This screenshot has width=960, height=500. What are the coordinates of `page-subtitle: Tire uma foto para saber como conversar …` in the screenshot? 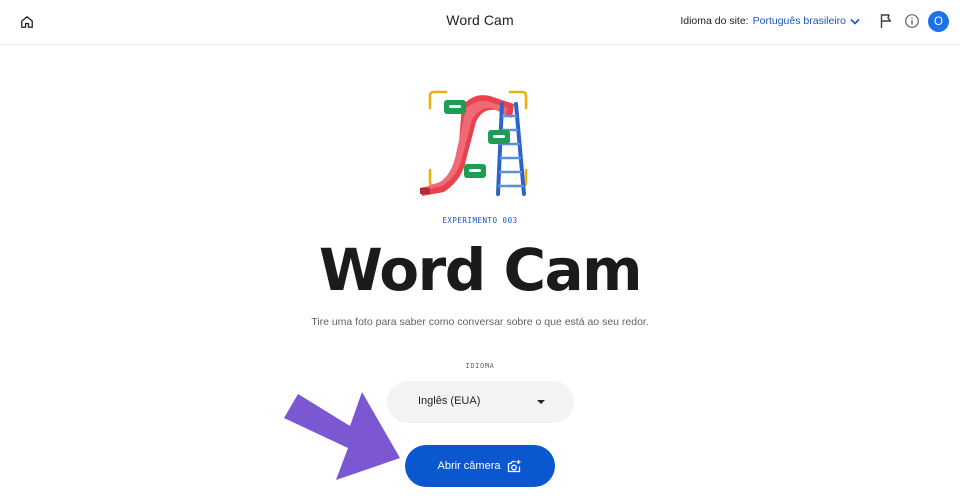 It's located at (480, 322).